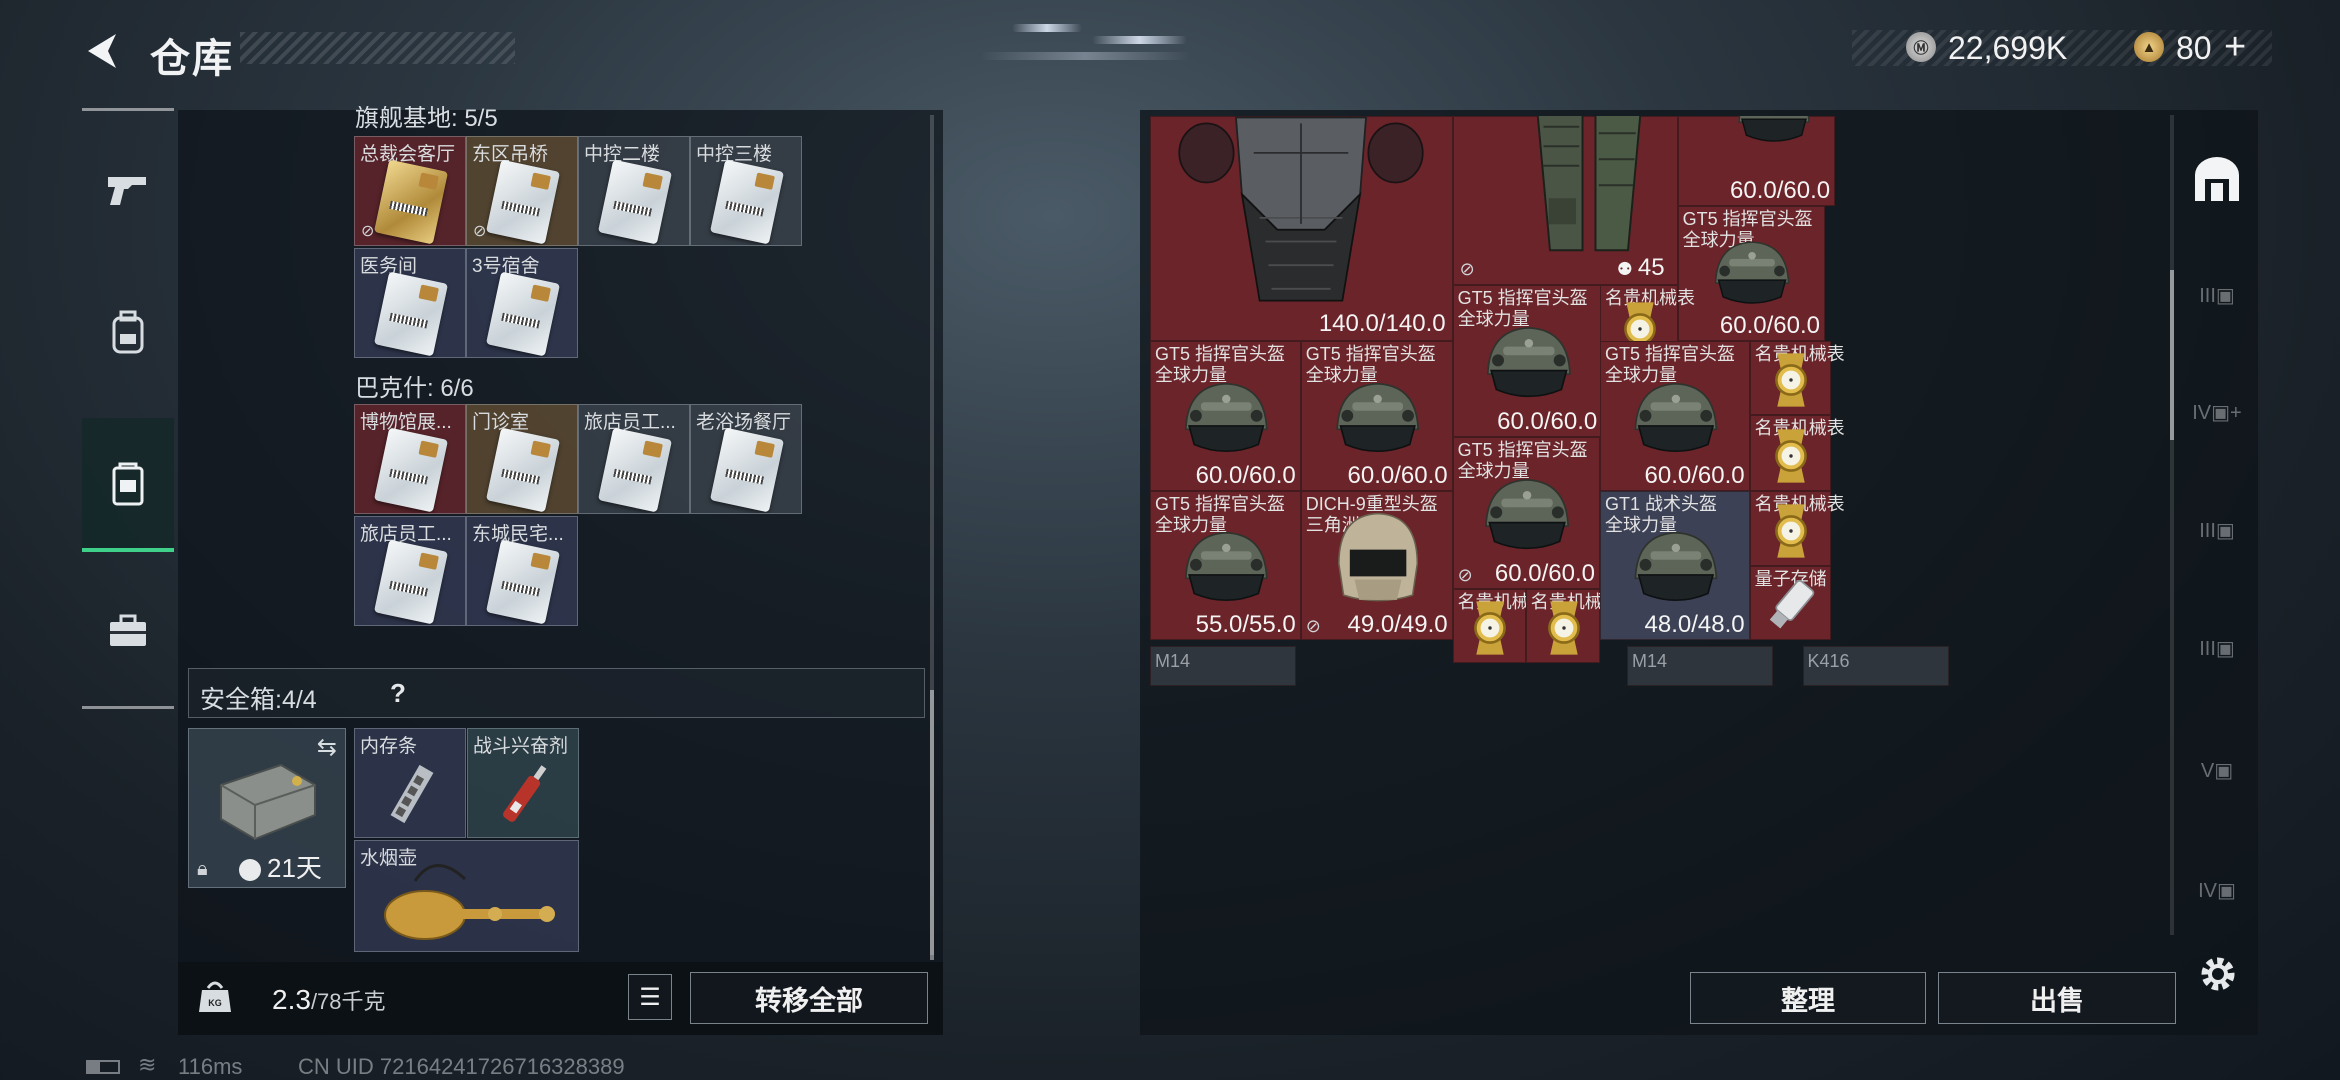  I want to click on helmet-item: GT5 指挥官头盔 全球力量 55.0/55.0, so click(1225, 565).